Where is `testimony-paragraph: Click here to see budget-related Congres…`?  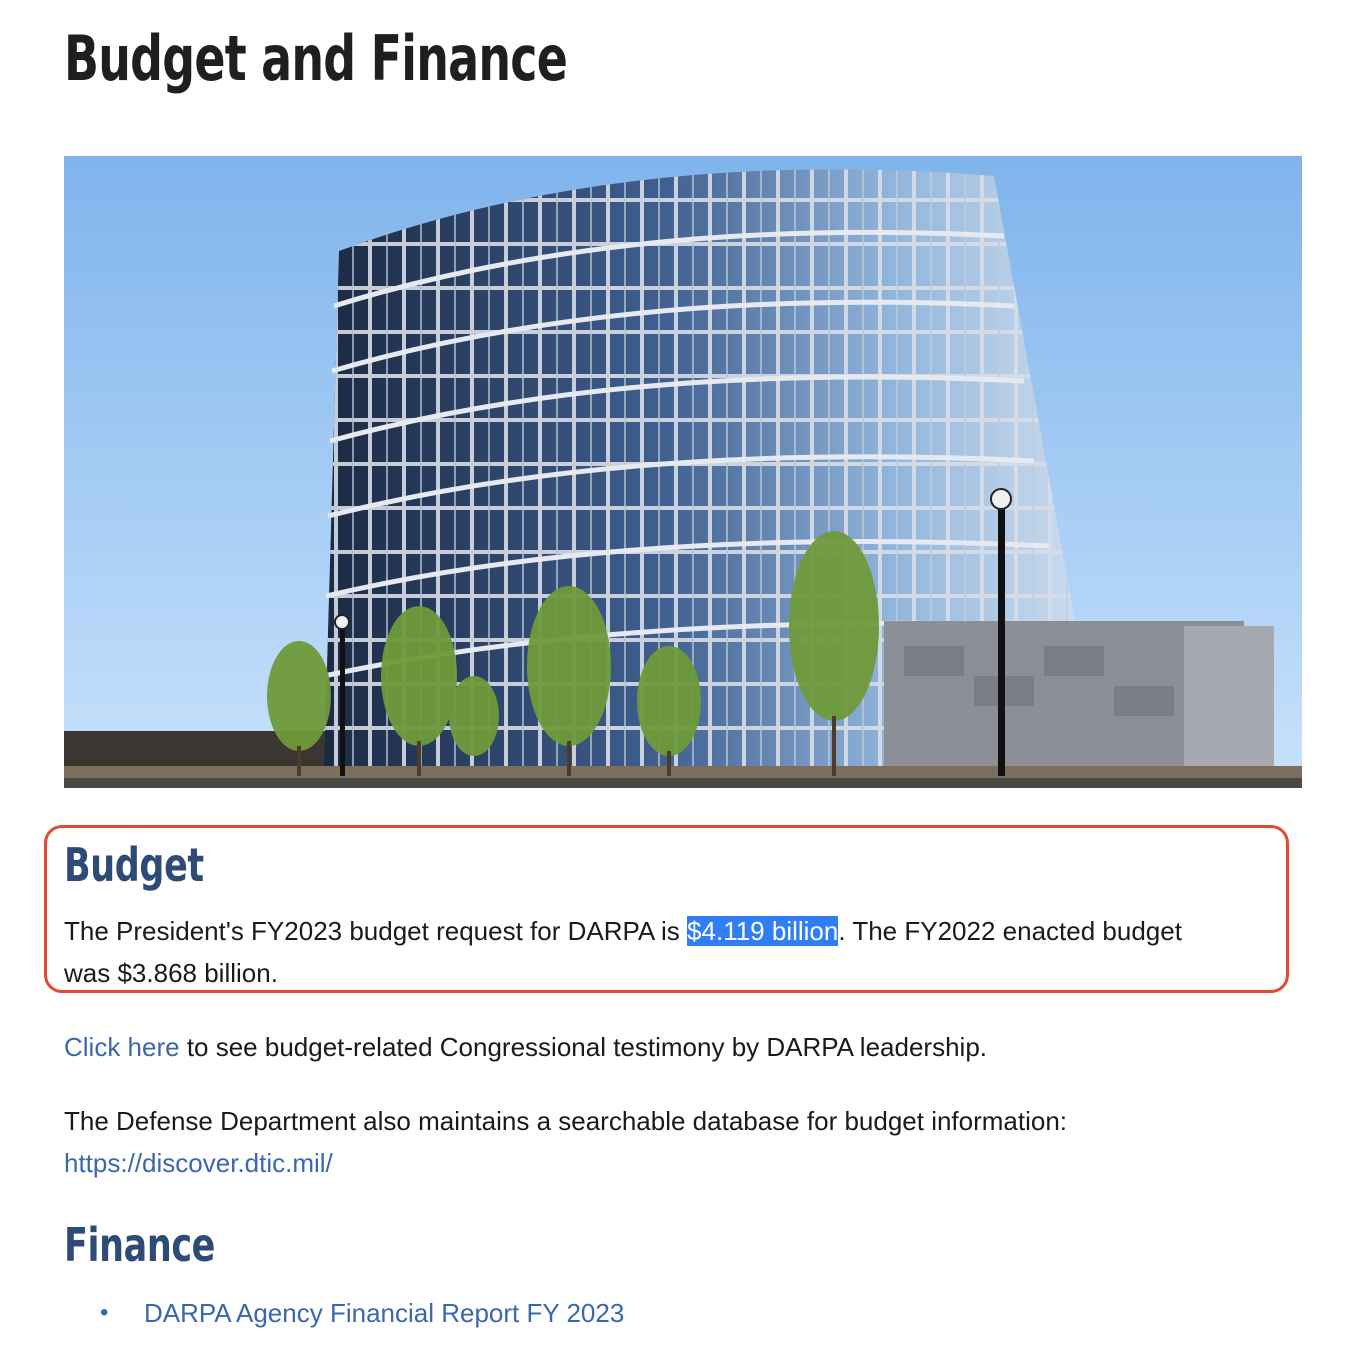 testimony-paragraph: Click here to see budget-related Congres… is located at coordinates (525, 1047).